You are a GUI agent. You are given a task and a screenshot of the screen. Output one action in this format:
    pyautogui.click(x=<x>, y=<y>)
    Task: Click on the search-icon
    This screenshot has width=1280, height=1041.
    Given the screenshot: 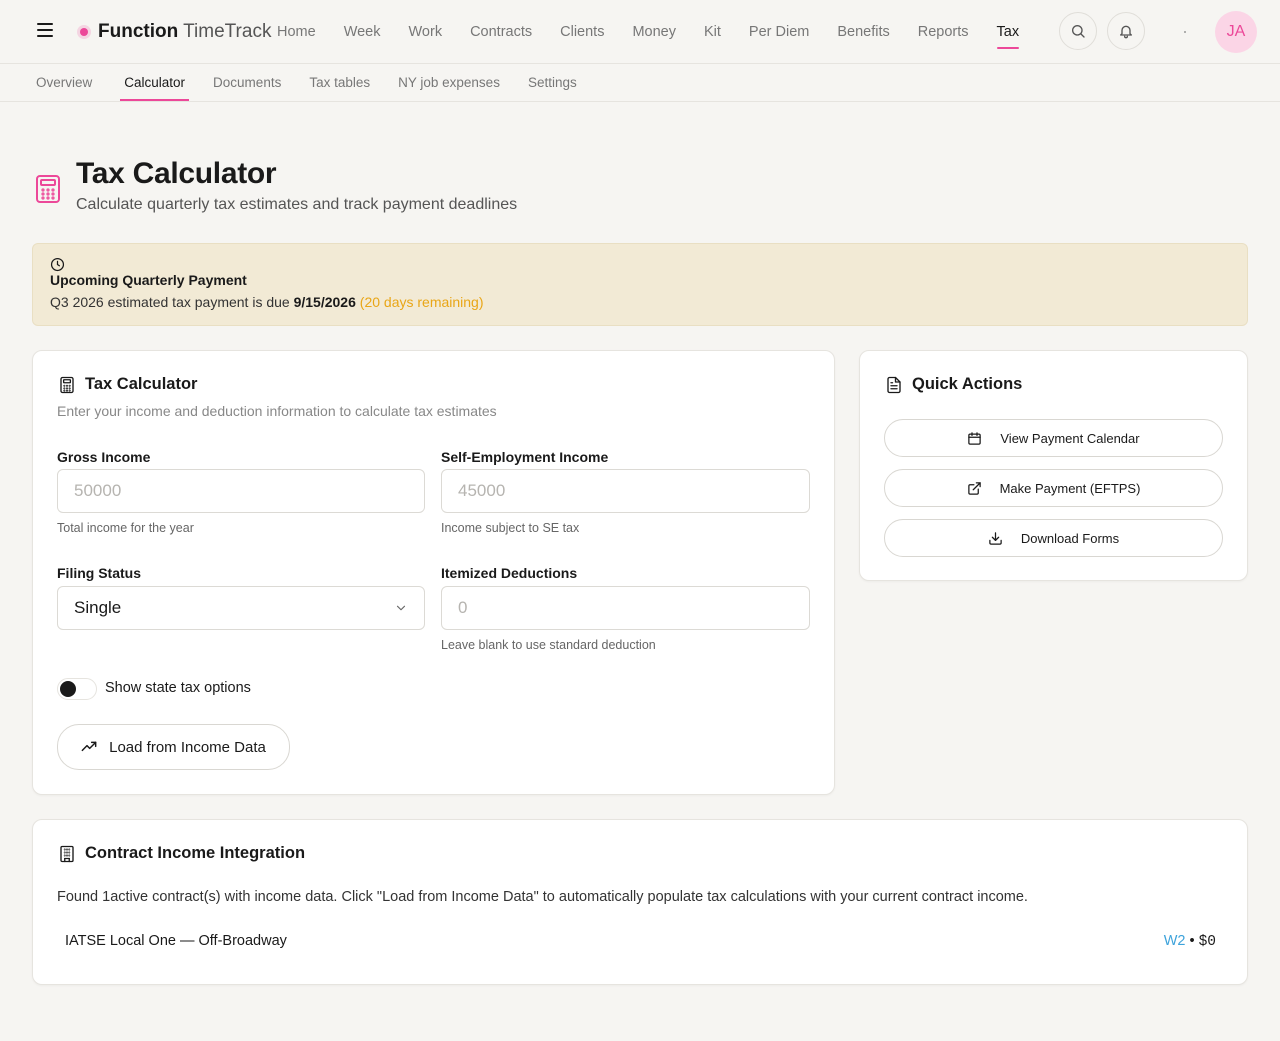 What is the action you would take?
    pyautogui.click(x=1078, y=31)
    